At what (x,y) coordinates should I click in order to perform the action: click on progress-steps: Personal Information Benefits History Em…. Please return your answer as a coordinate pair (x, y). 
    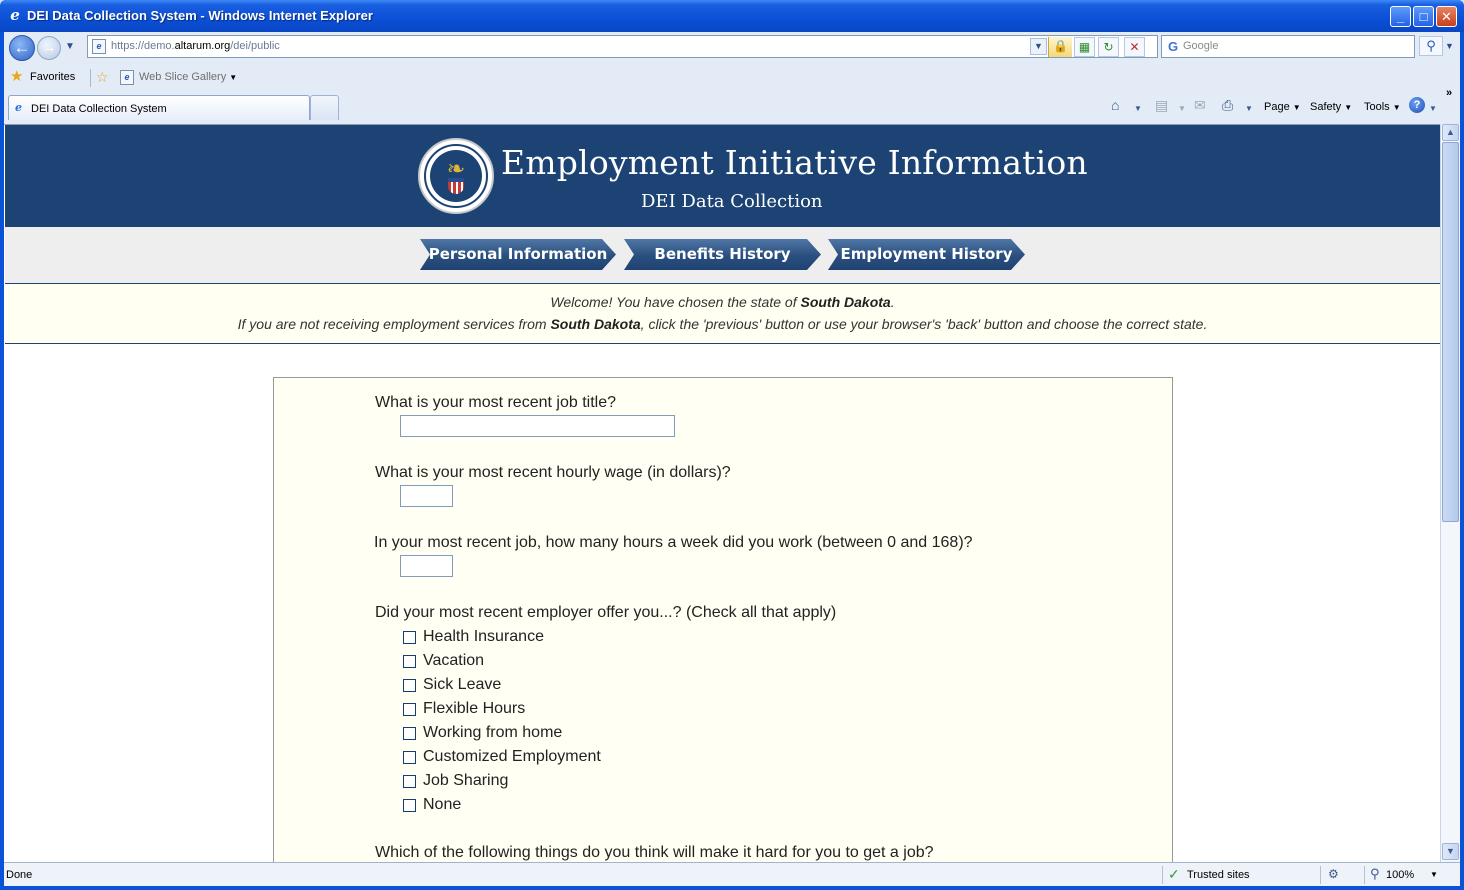
    Looking at the image, I should click on (722, 255).